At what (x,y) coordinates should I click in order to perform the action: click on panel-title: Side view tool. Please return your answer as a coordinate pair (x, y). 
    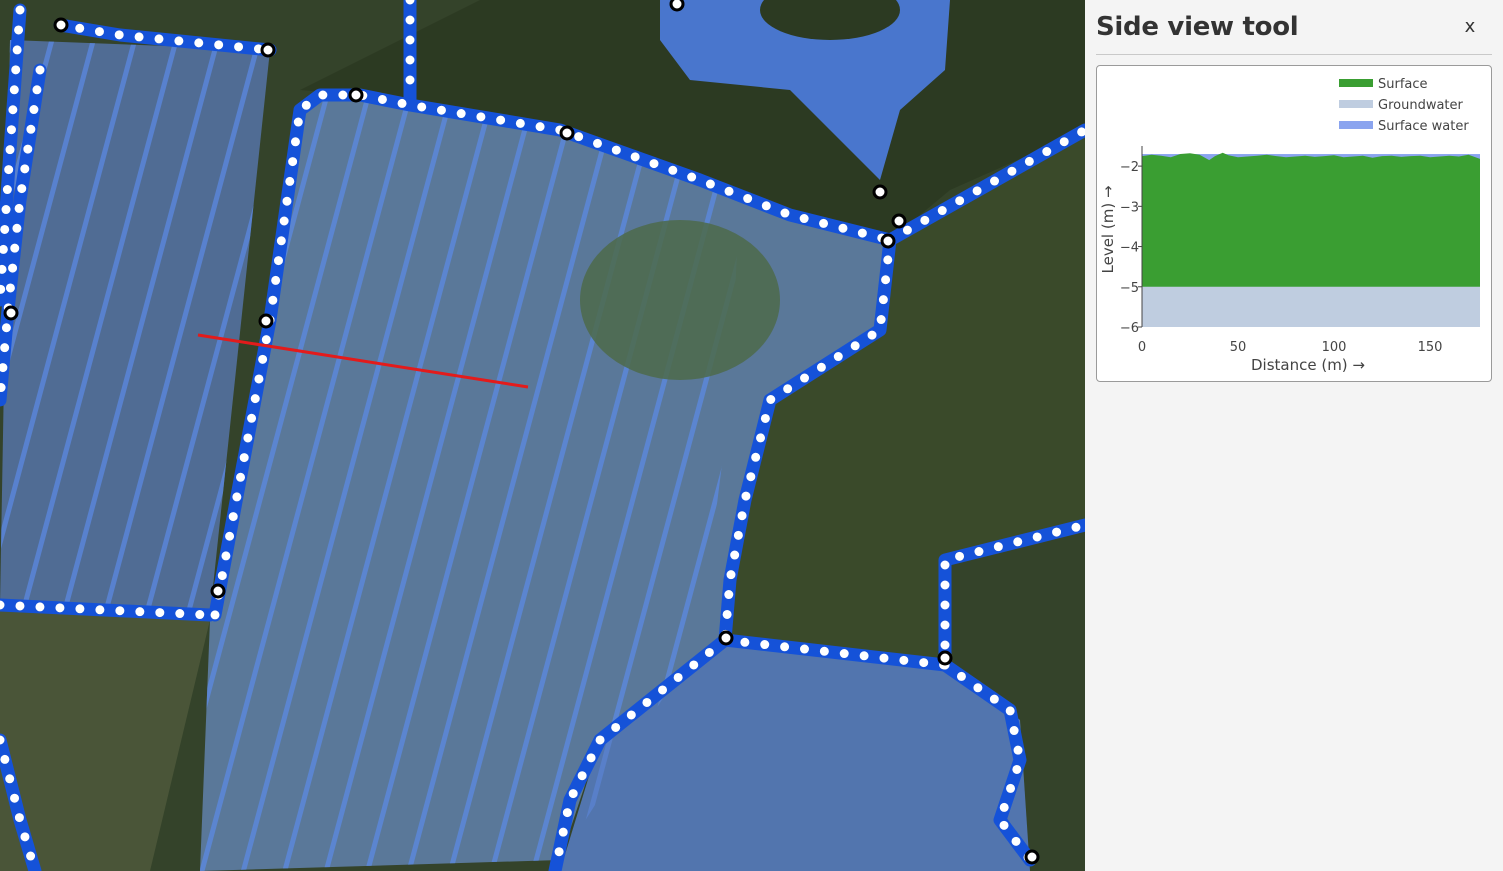
    Looking at the image, I should click on (1197, 27).